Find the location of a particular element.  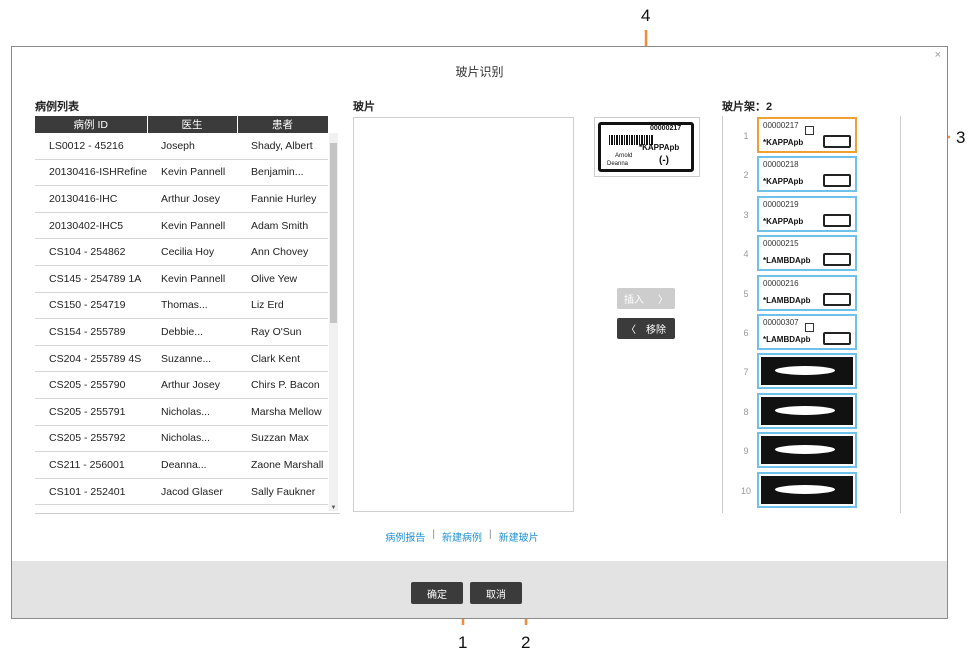

rack-slot: 00000219 *KAPPApb is located at coordinates (807, 213).